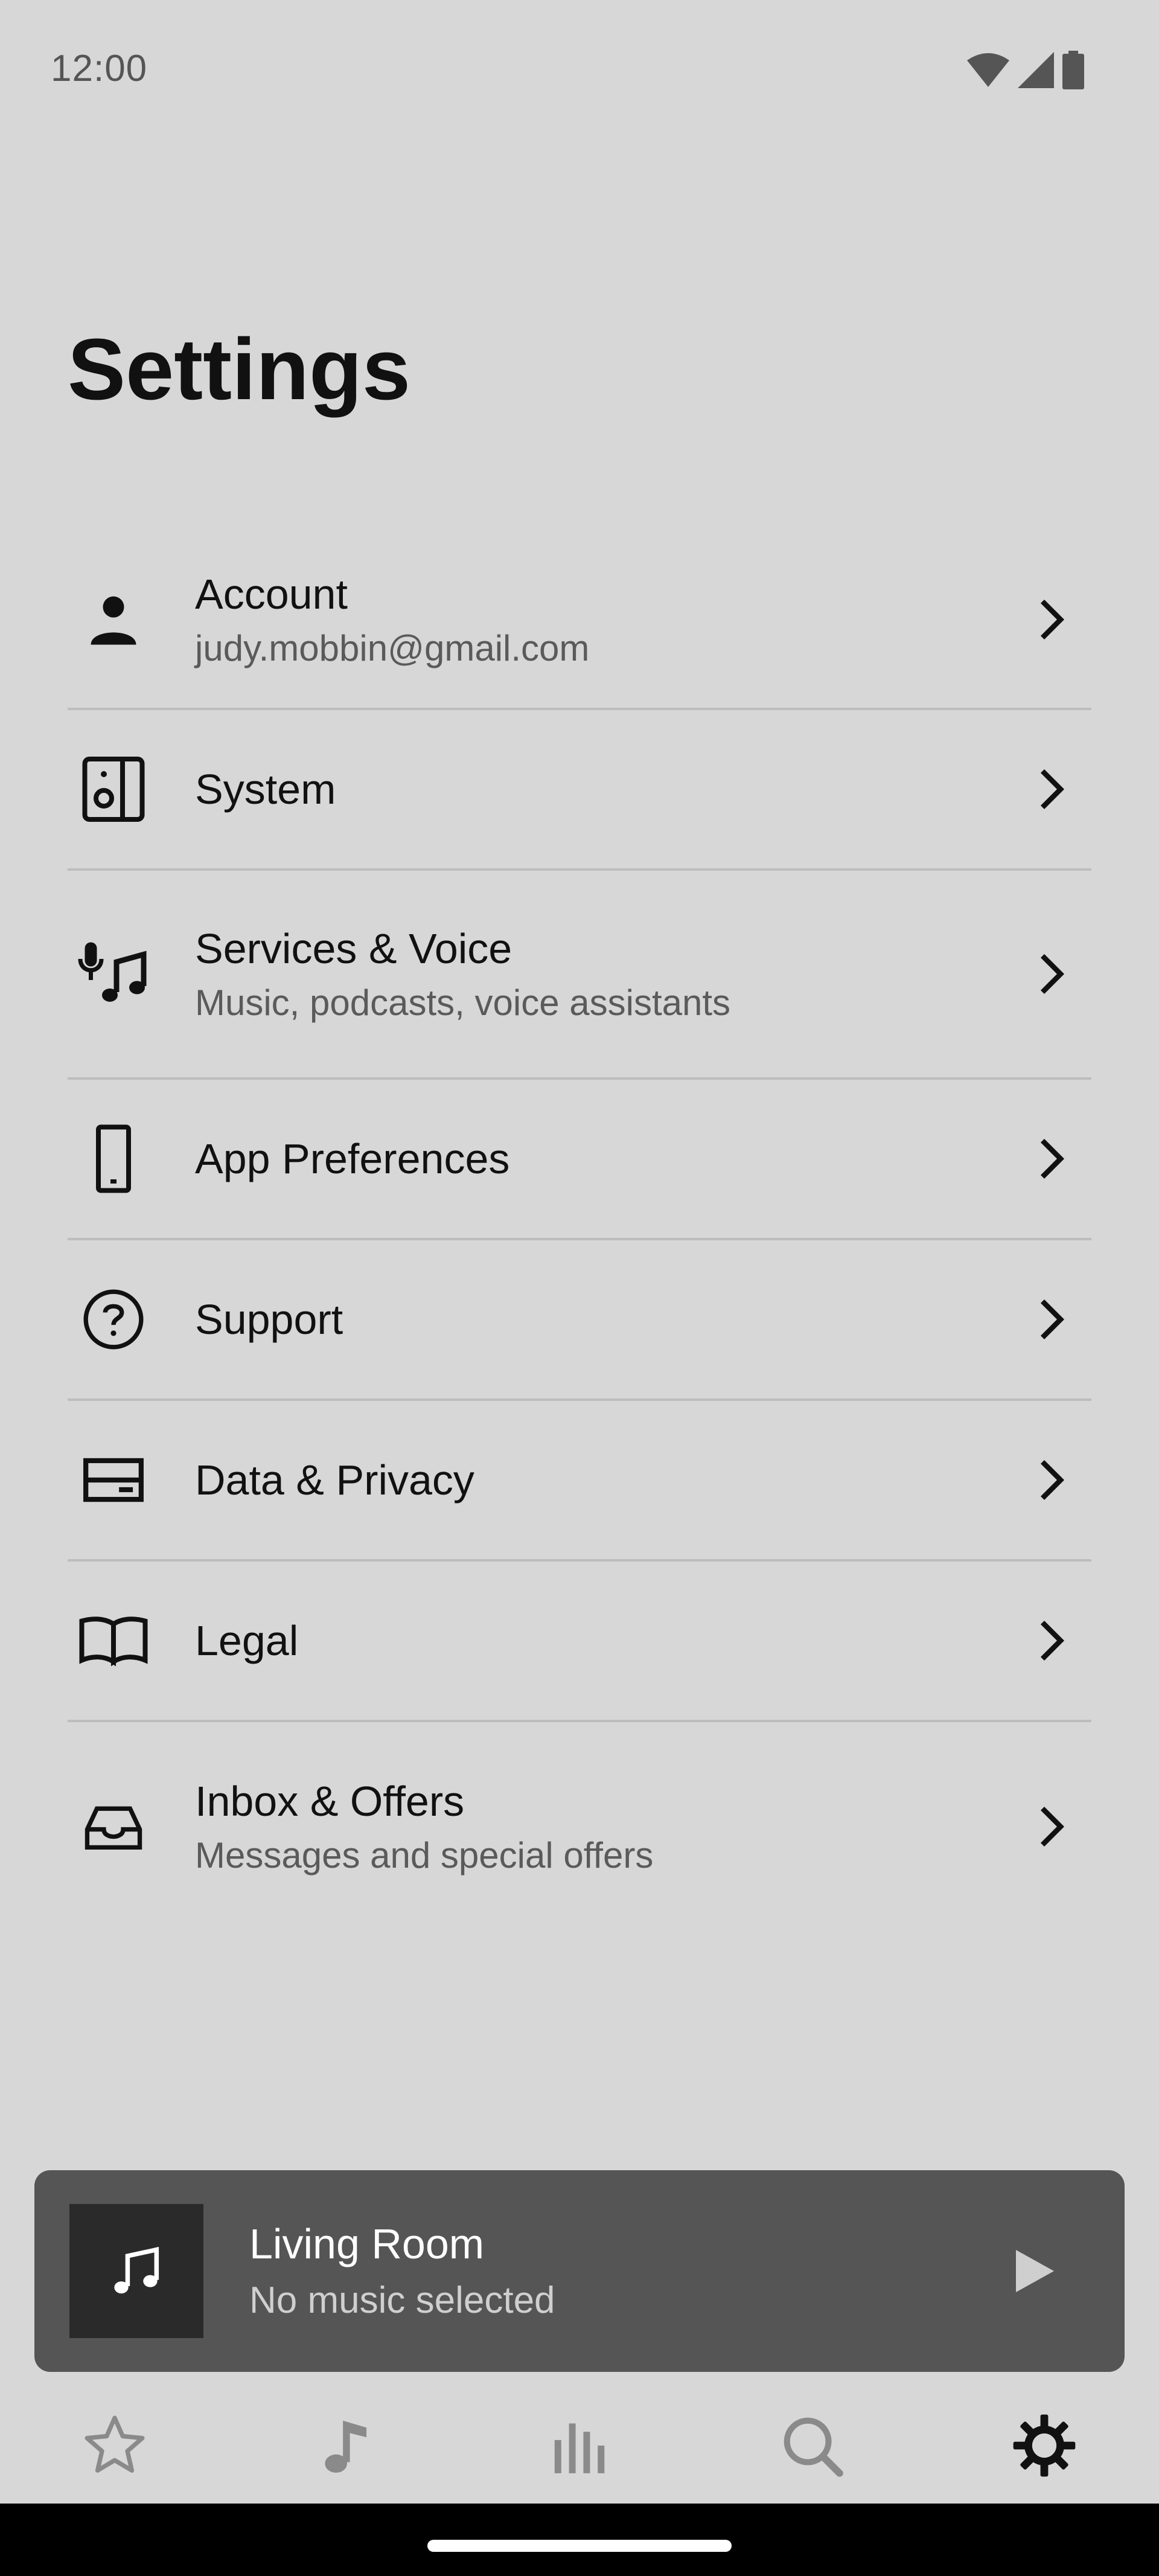 The image size is (1159, 2576). I want to click on album-art, so click(136, 2271).